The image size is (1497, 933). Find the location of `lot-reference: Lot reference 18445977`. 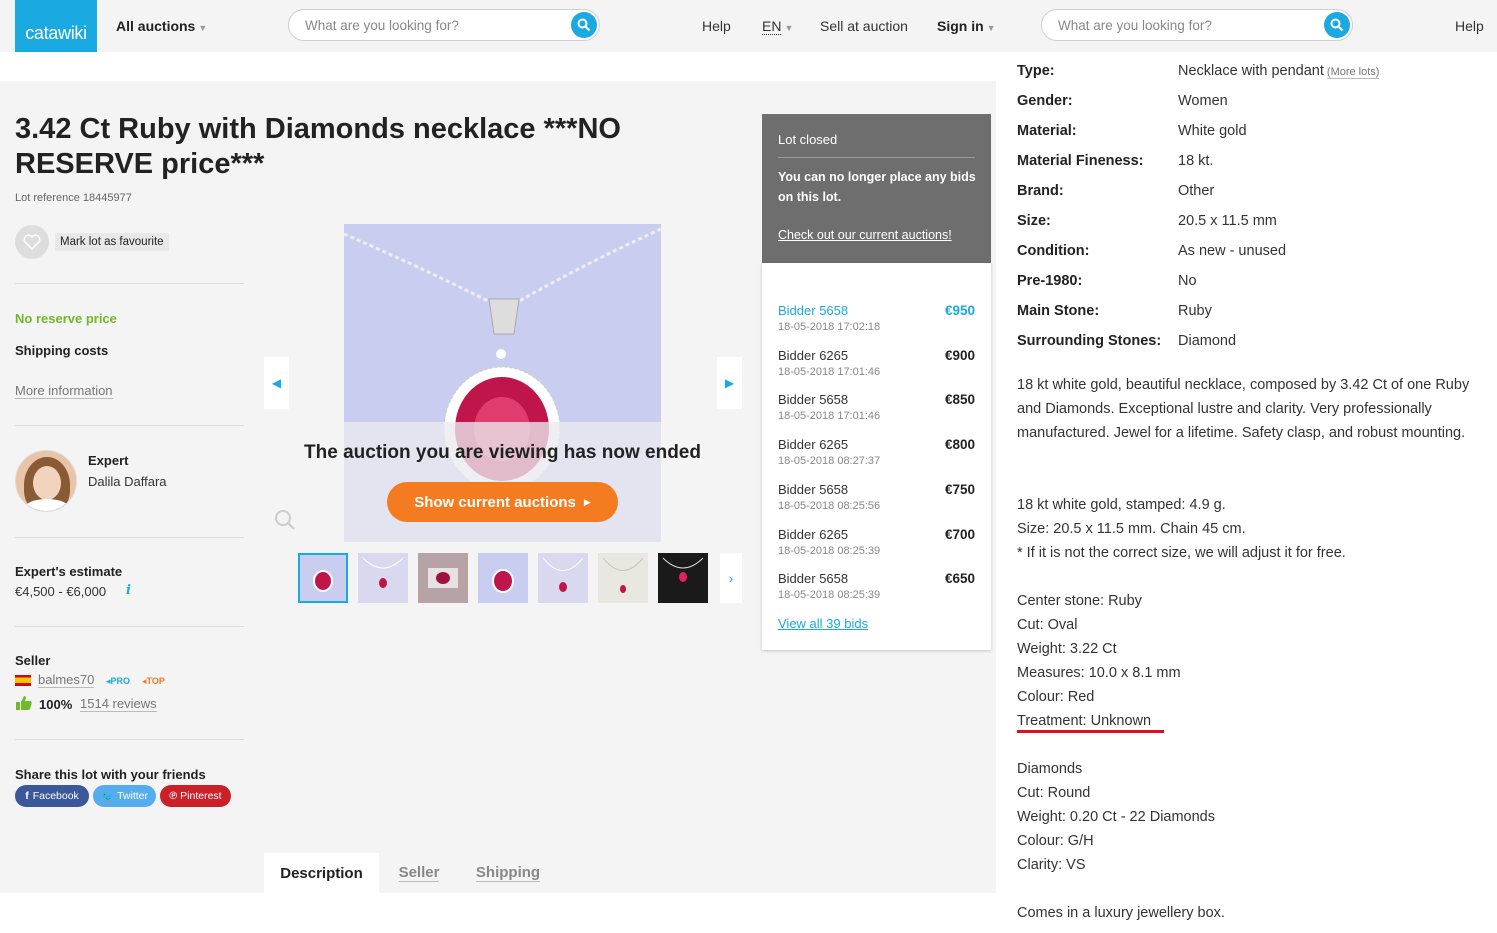

lot-reference: Lot reference 18445977 is located at coordinates (73, 198).